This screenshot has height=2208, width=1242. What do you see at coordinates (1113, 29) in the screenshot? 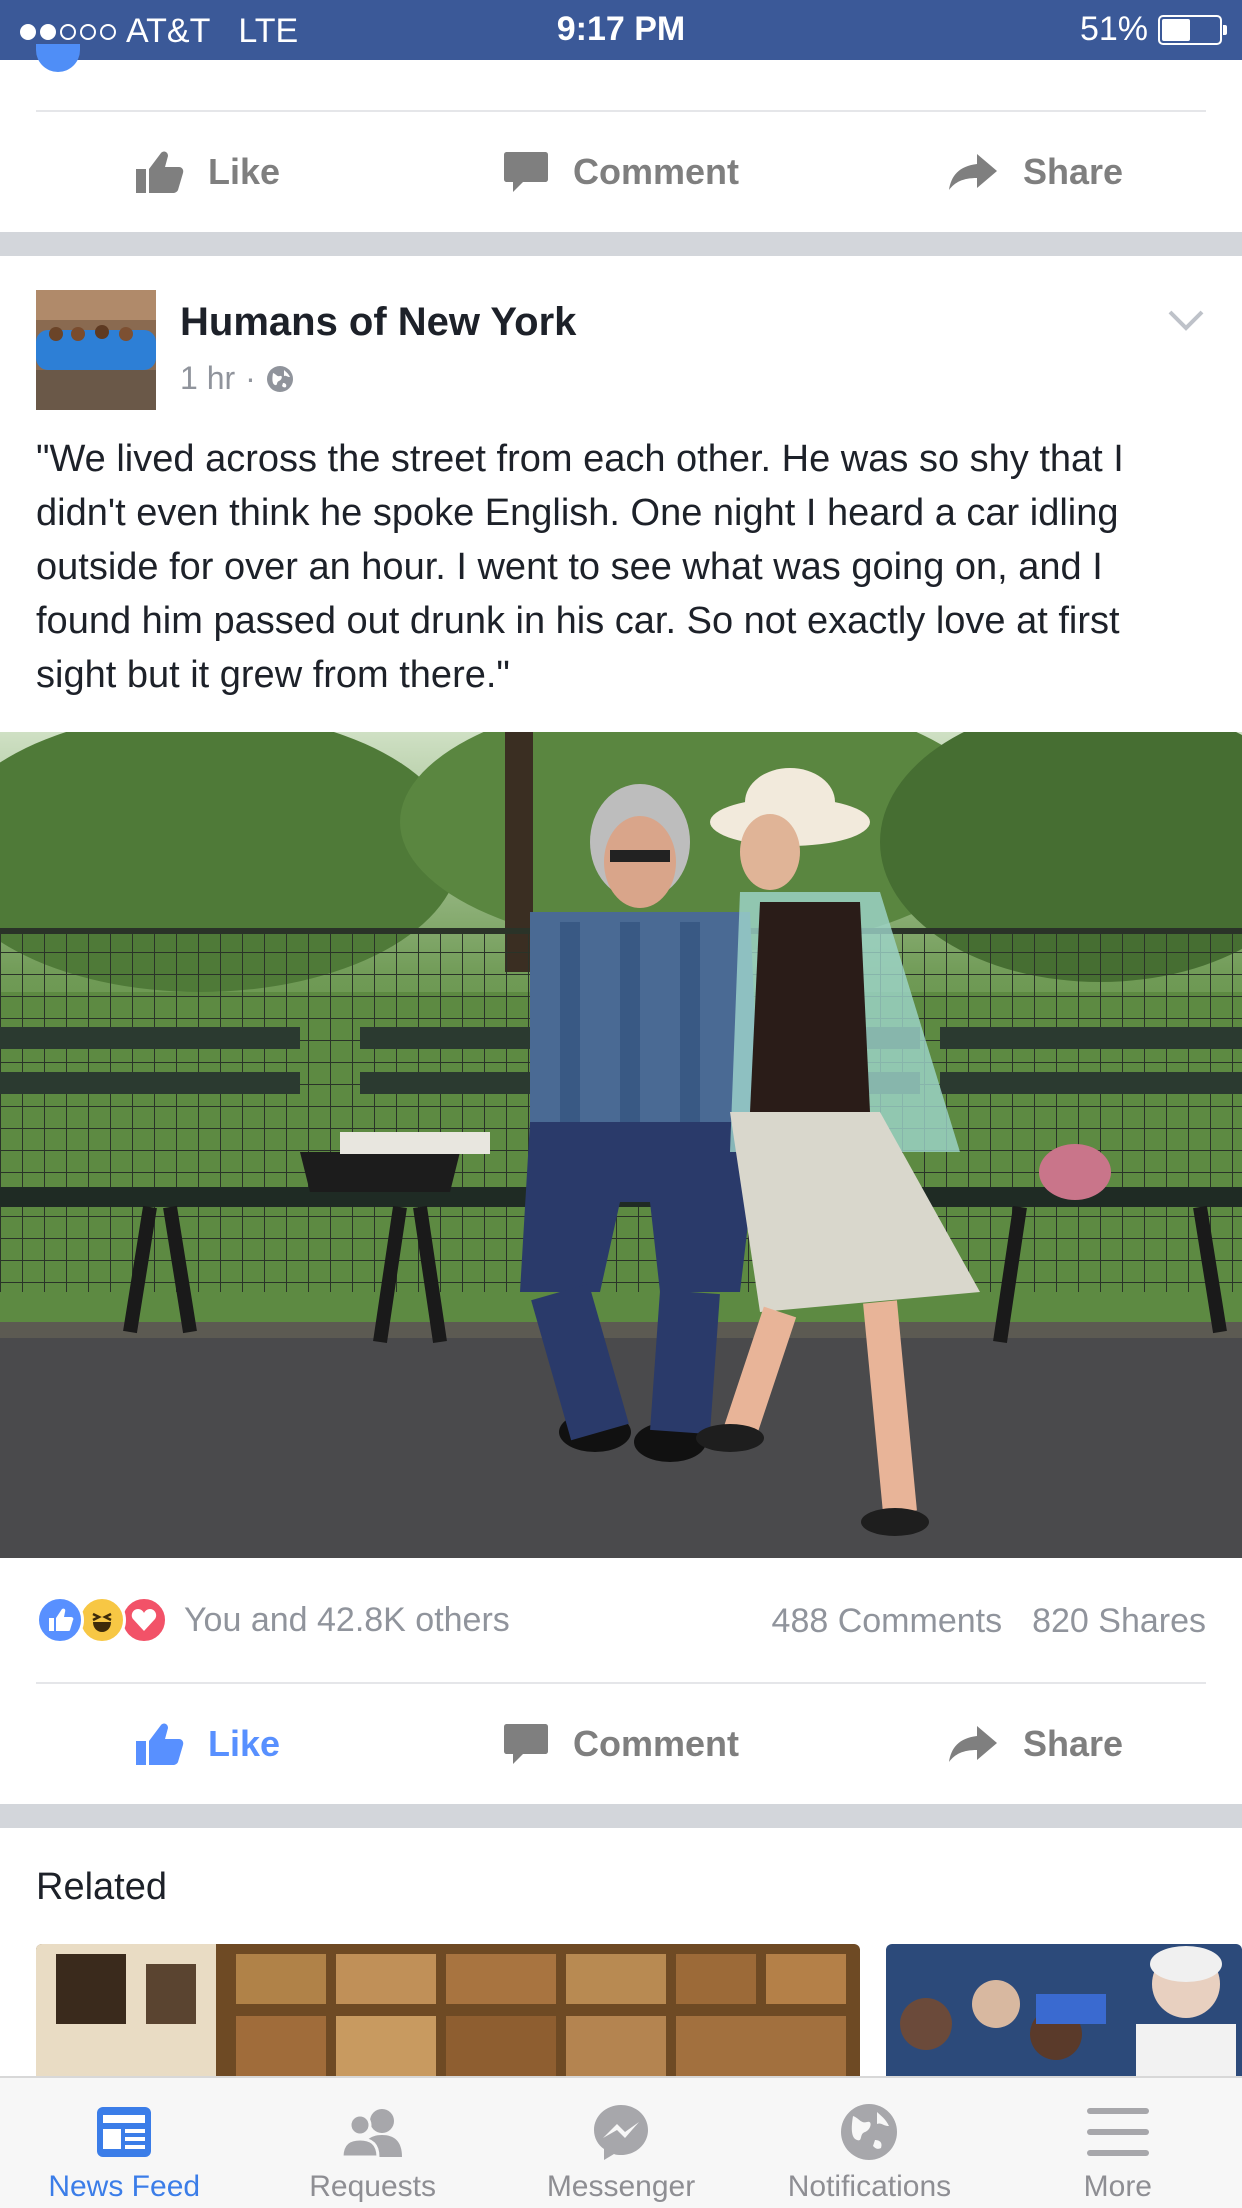
I see `battery-percent: 51%` at bounding box center [1113, 29].